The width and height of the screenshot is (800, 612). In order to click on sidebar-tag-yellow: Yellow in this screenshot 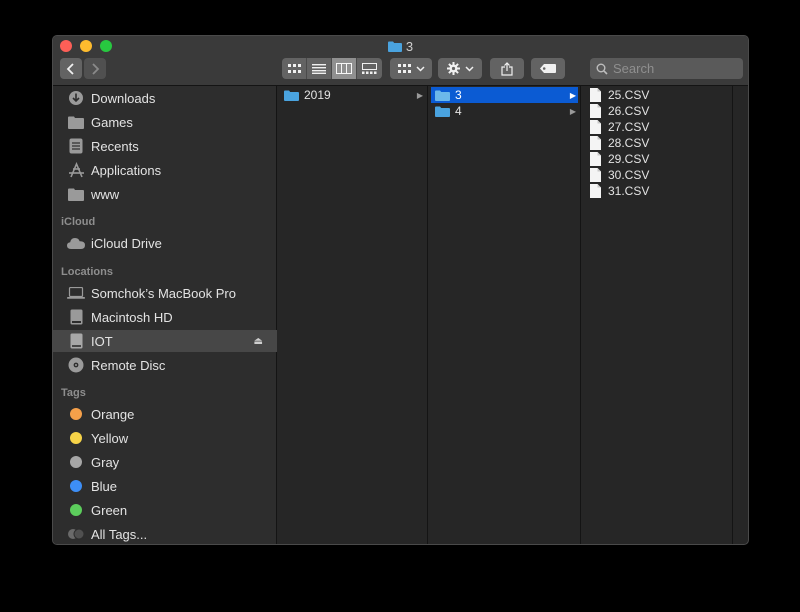, I will do `click(165, 438)`.